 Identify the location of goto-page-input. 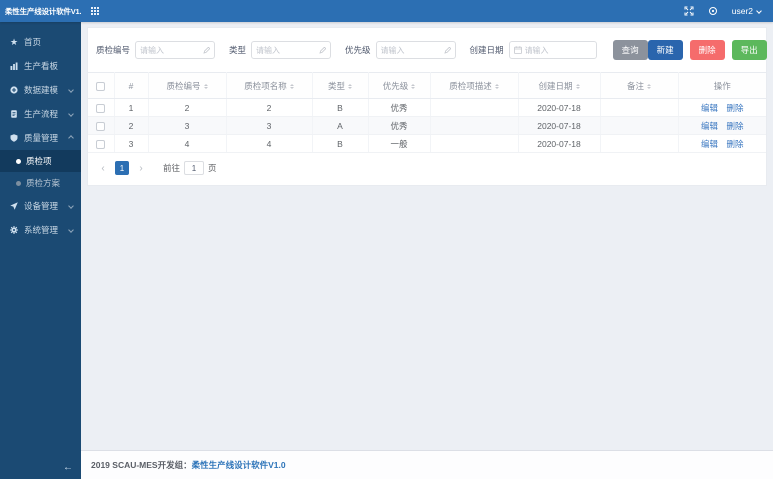
(194, 168).